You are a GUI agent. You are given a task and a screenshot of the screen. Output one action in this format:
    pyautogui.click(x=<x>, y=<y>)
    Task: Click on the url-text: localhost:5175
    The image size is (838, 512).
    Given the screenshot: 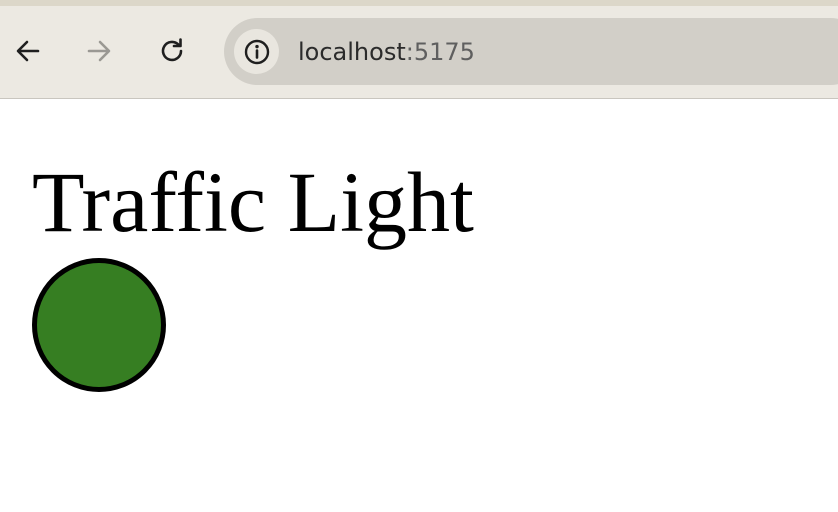 What is the action you would take?
    pyautogui.click(x=386, y=52)
    